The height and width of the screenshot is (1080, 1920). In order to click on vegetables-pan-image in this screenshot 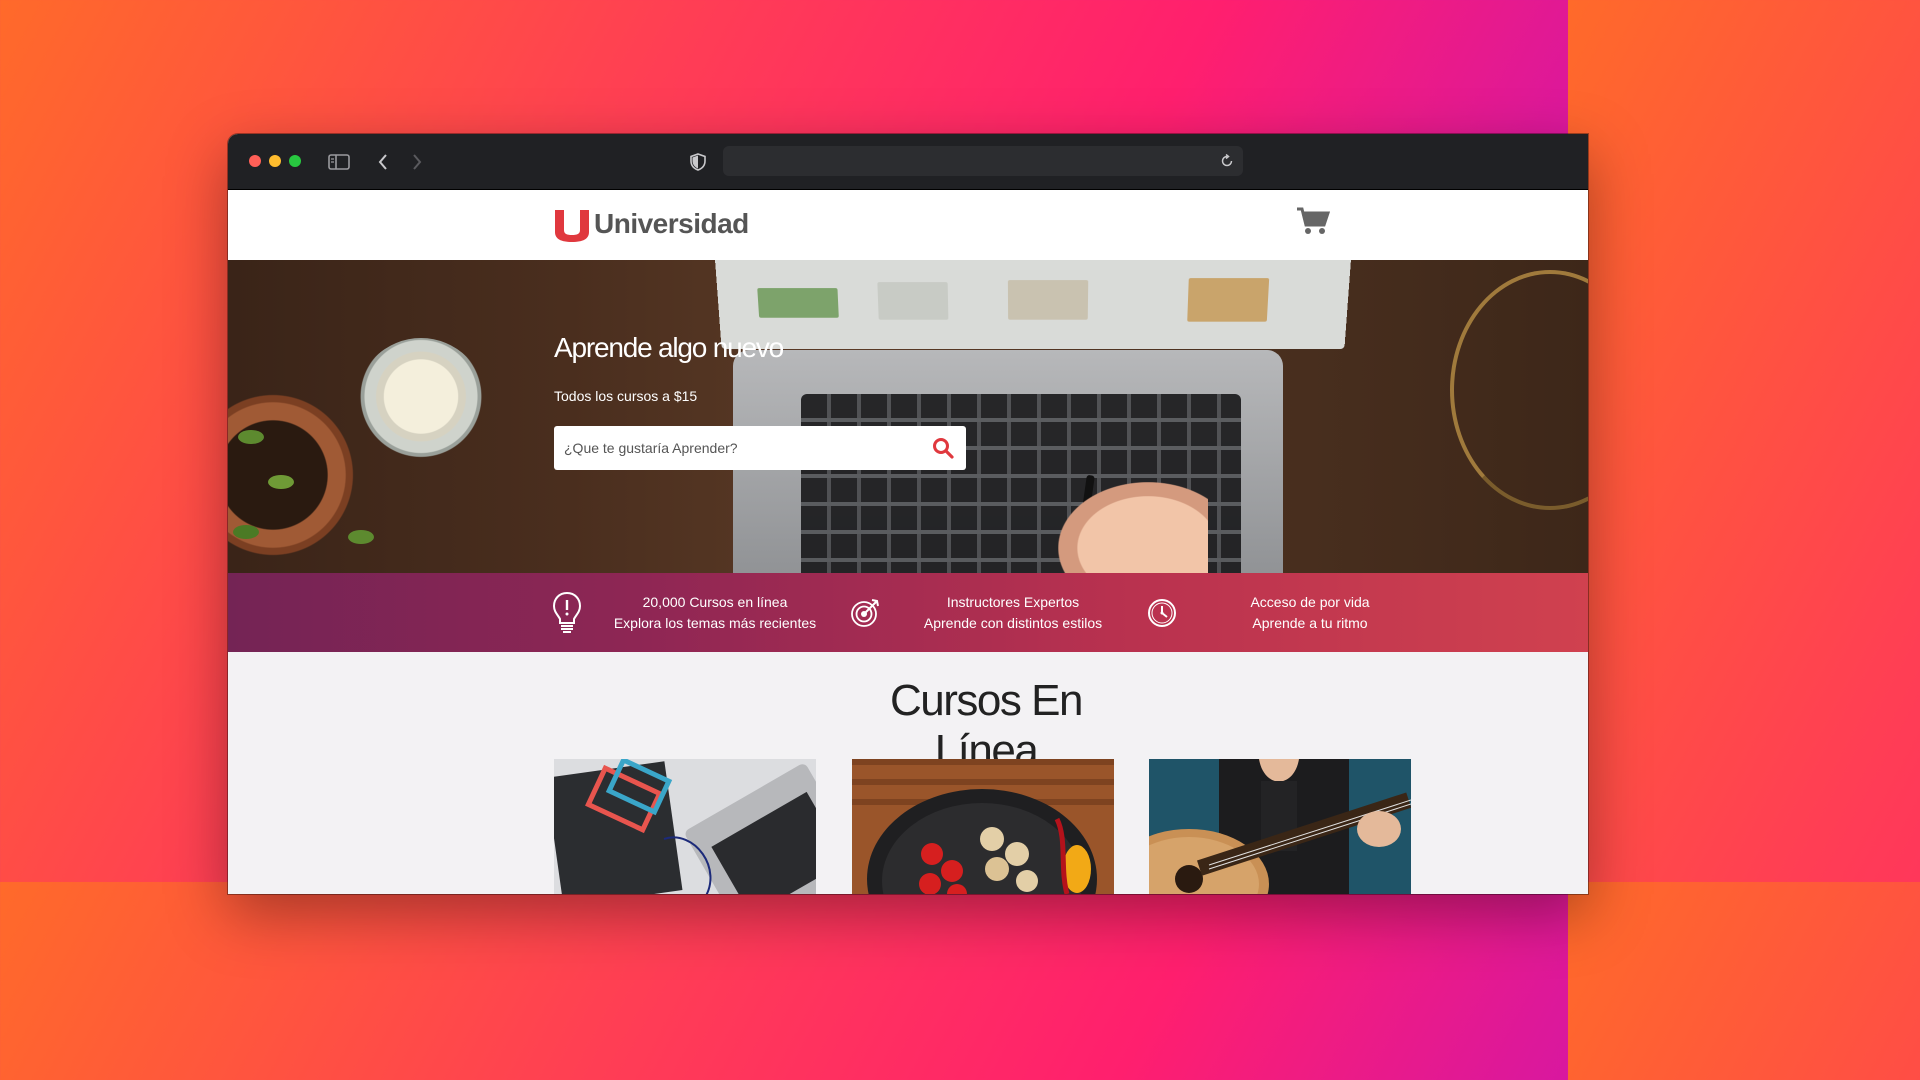, I will do `click(983, 826)`.